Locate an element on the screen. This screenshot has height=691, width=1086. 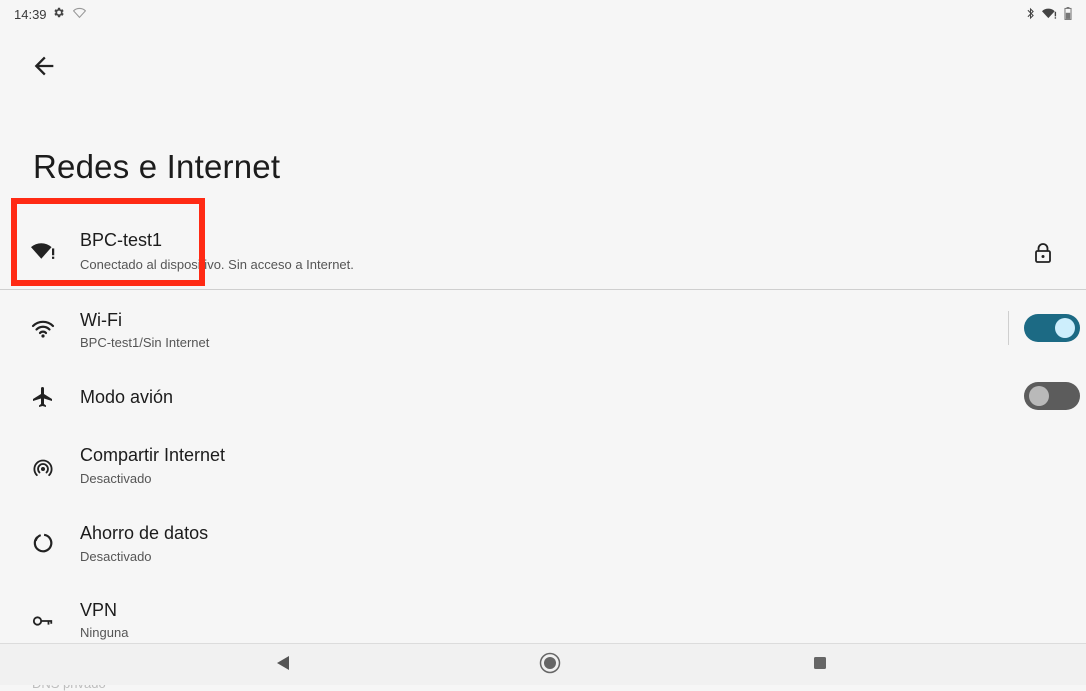
wifi-row: Wi-Fi BPC-test1/Sin Internet is located at coordinates (543, 328).